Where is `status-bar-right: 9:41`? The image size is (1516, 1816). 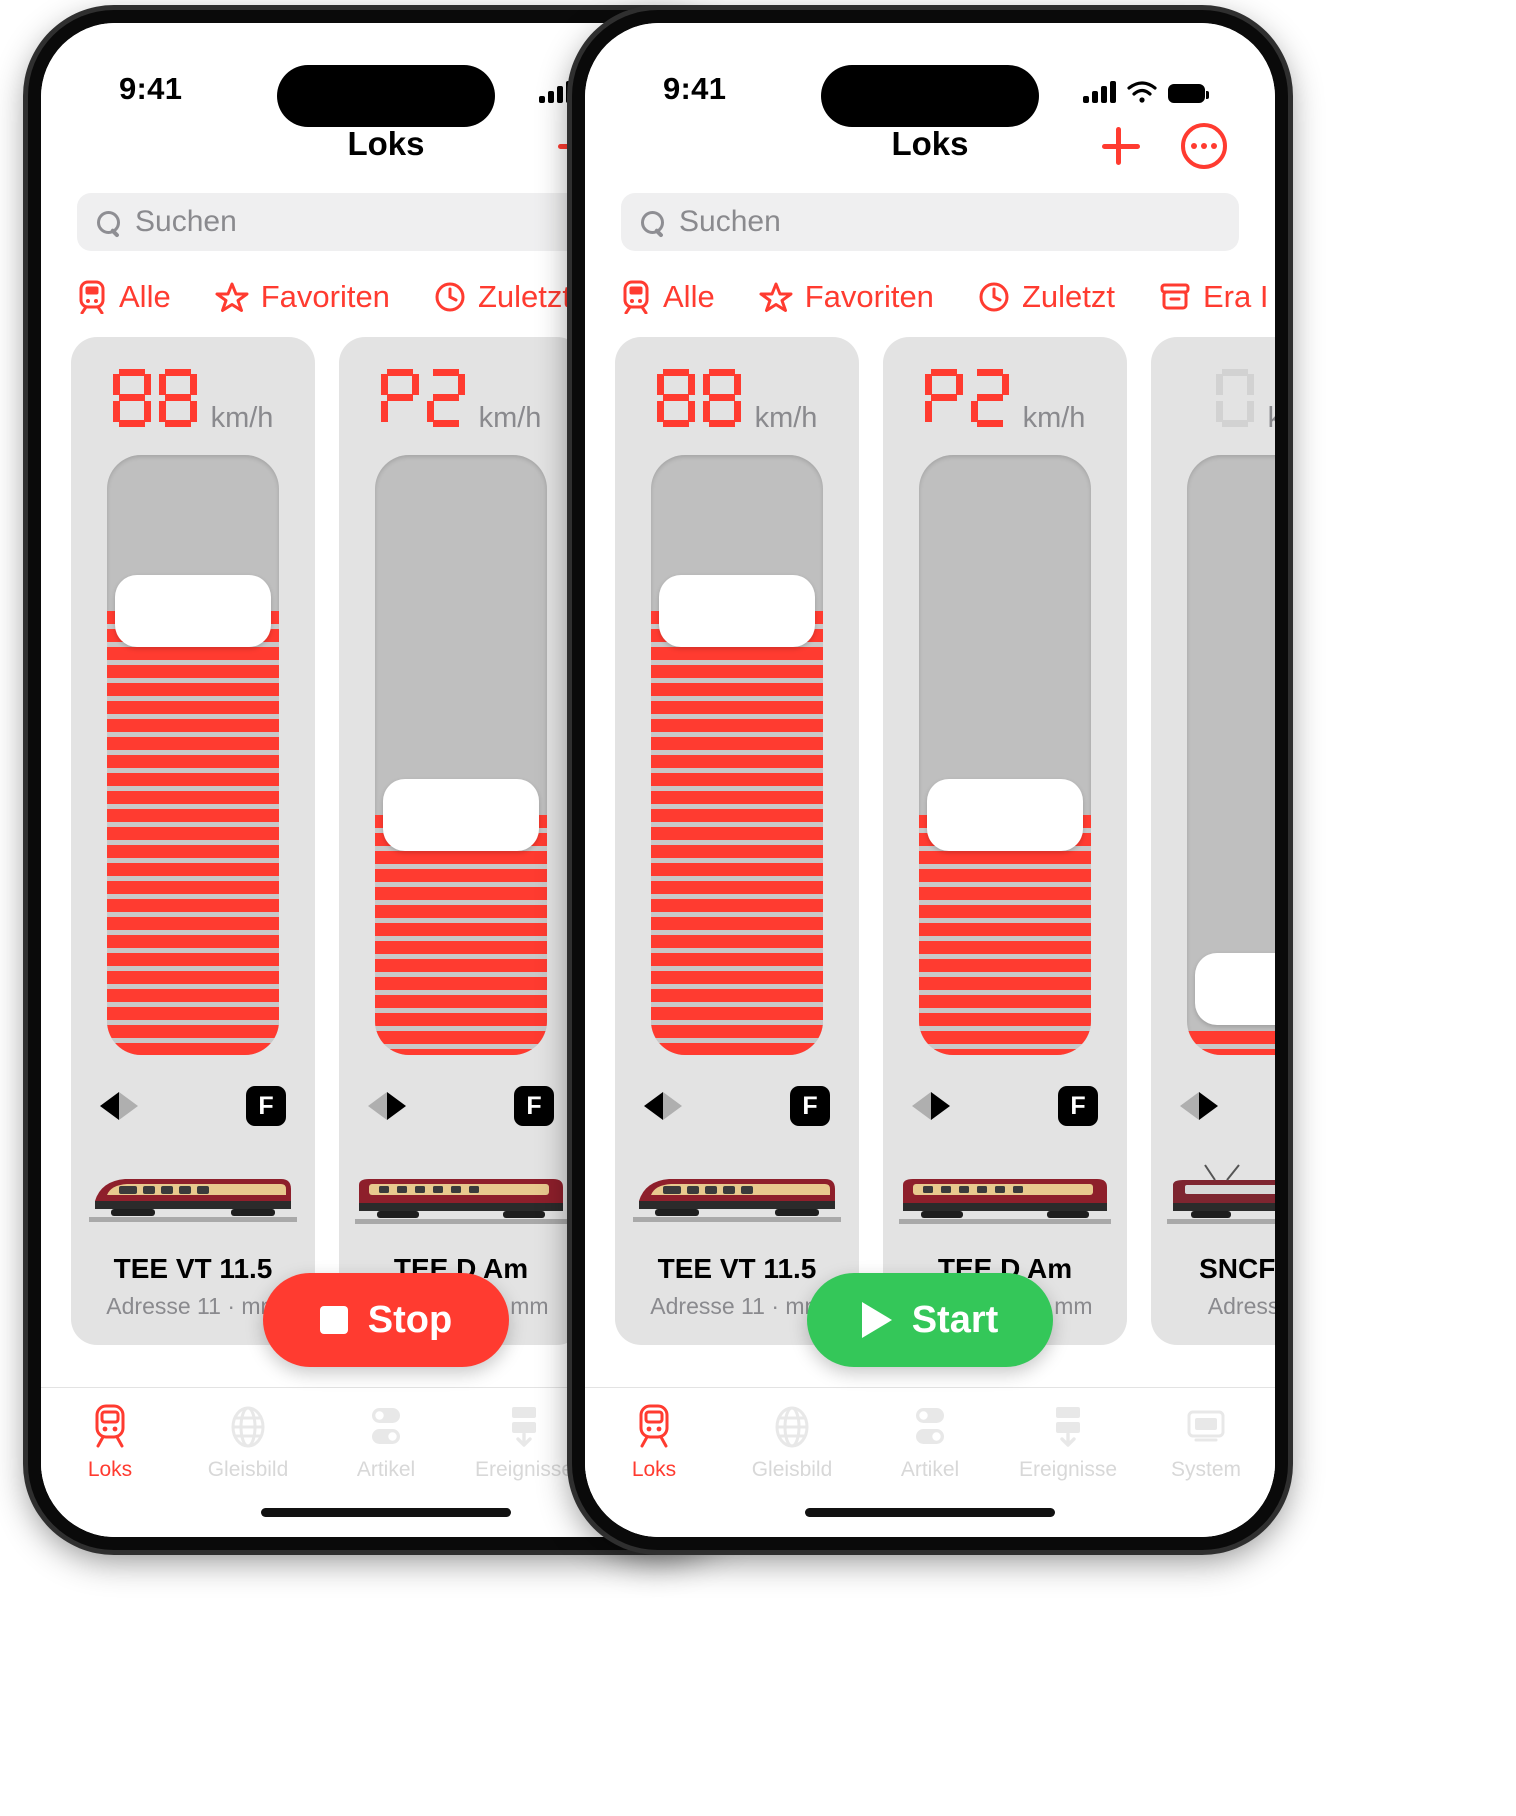 status-bar-right: 9:41 is located at coordinates (930, 75).